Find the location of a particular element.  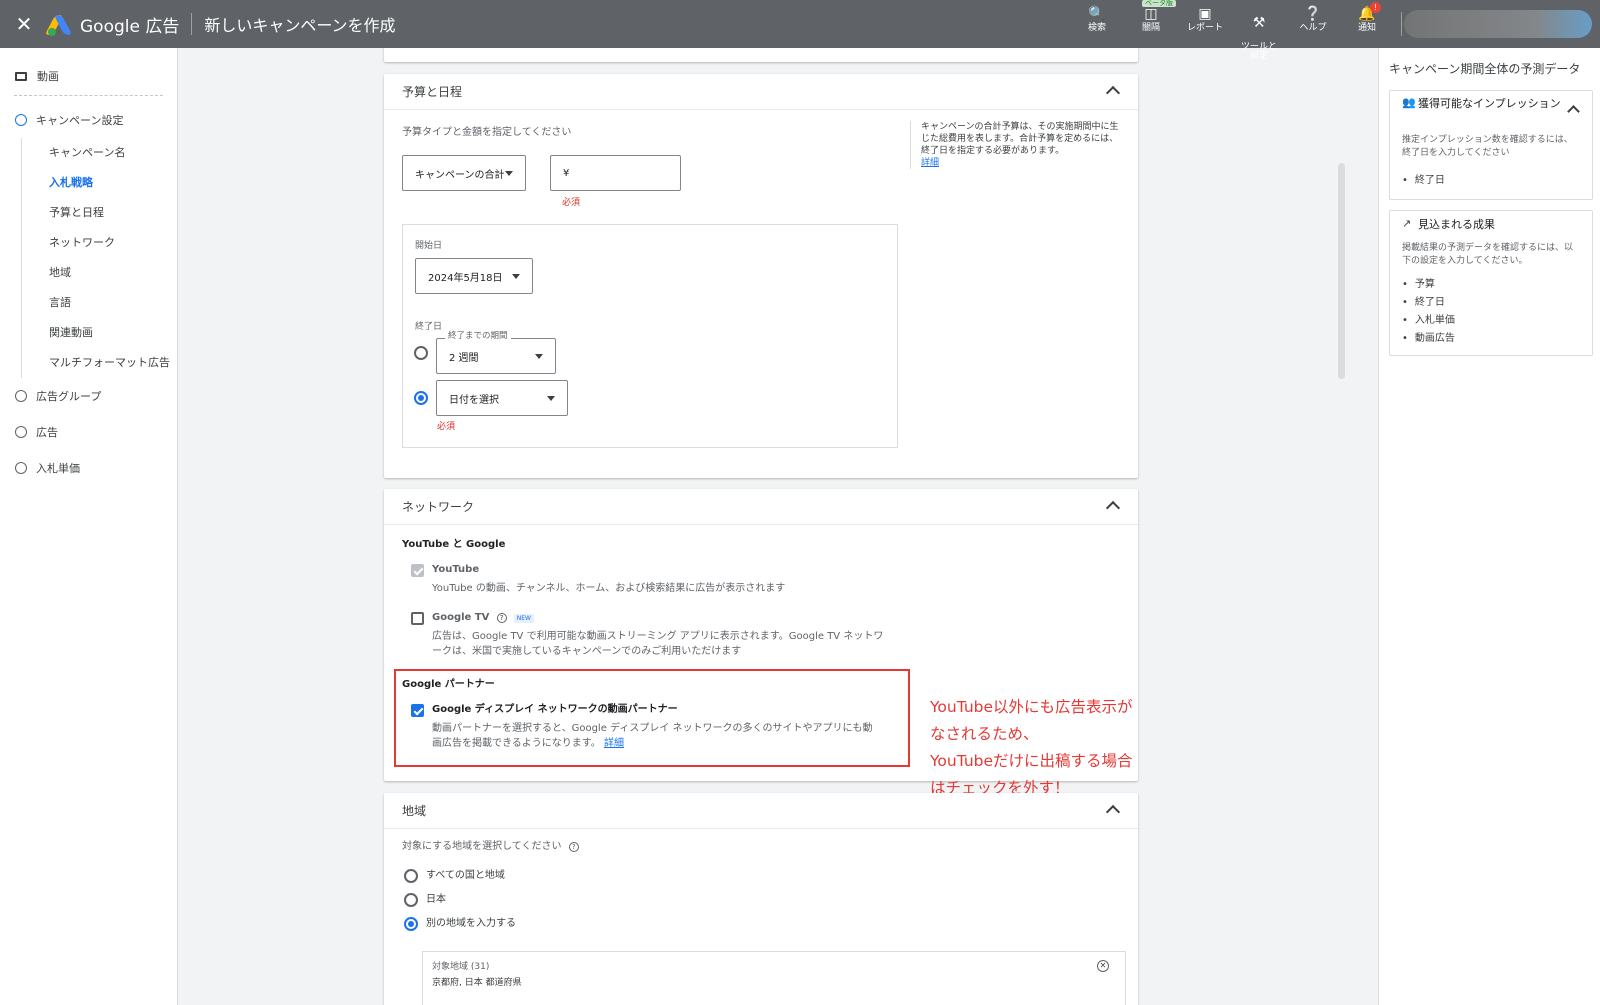

impressions-heading: 獲得可能なインプレッション is located at coordinates (1489, 103).